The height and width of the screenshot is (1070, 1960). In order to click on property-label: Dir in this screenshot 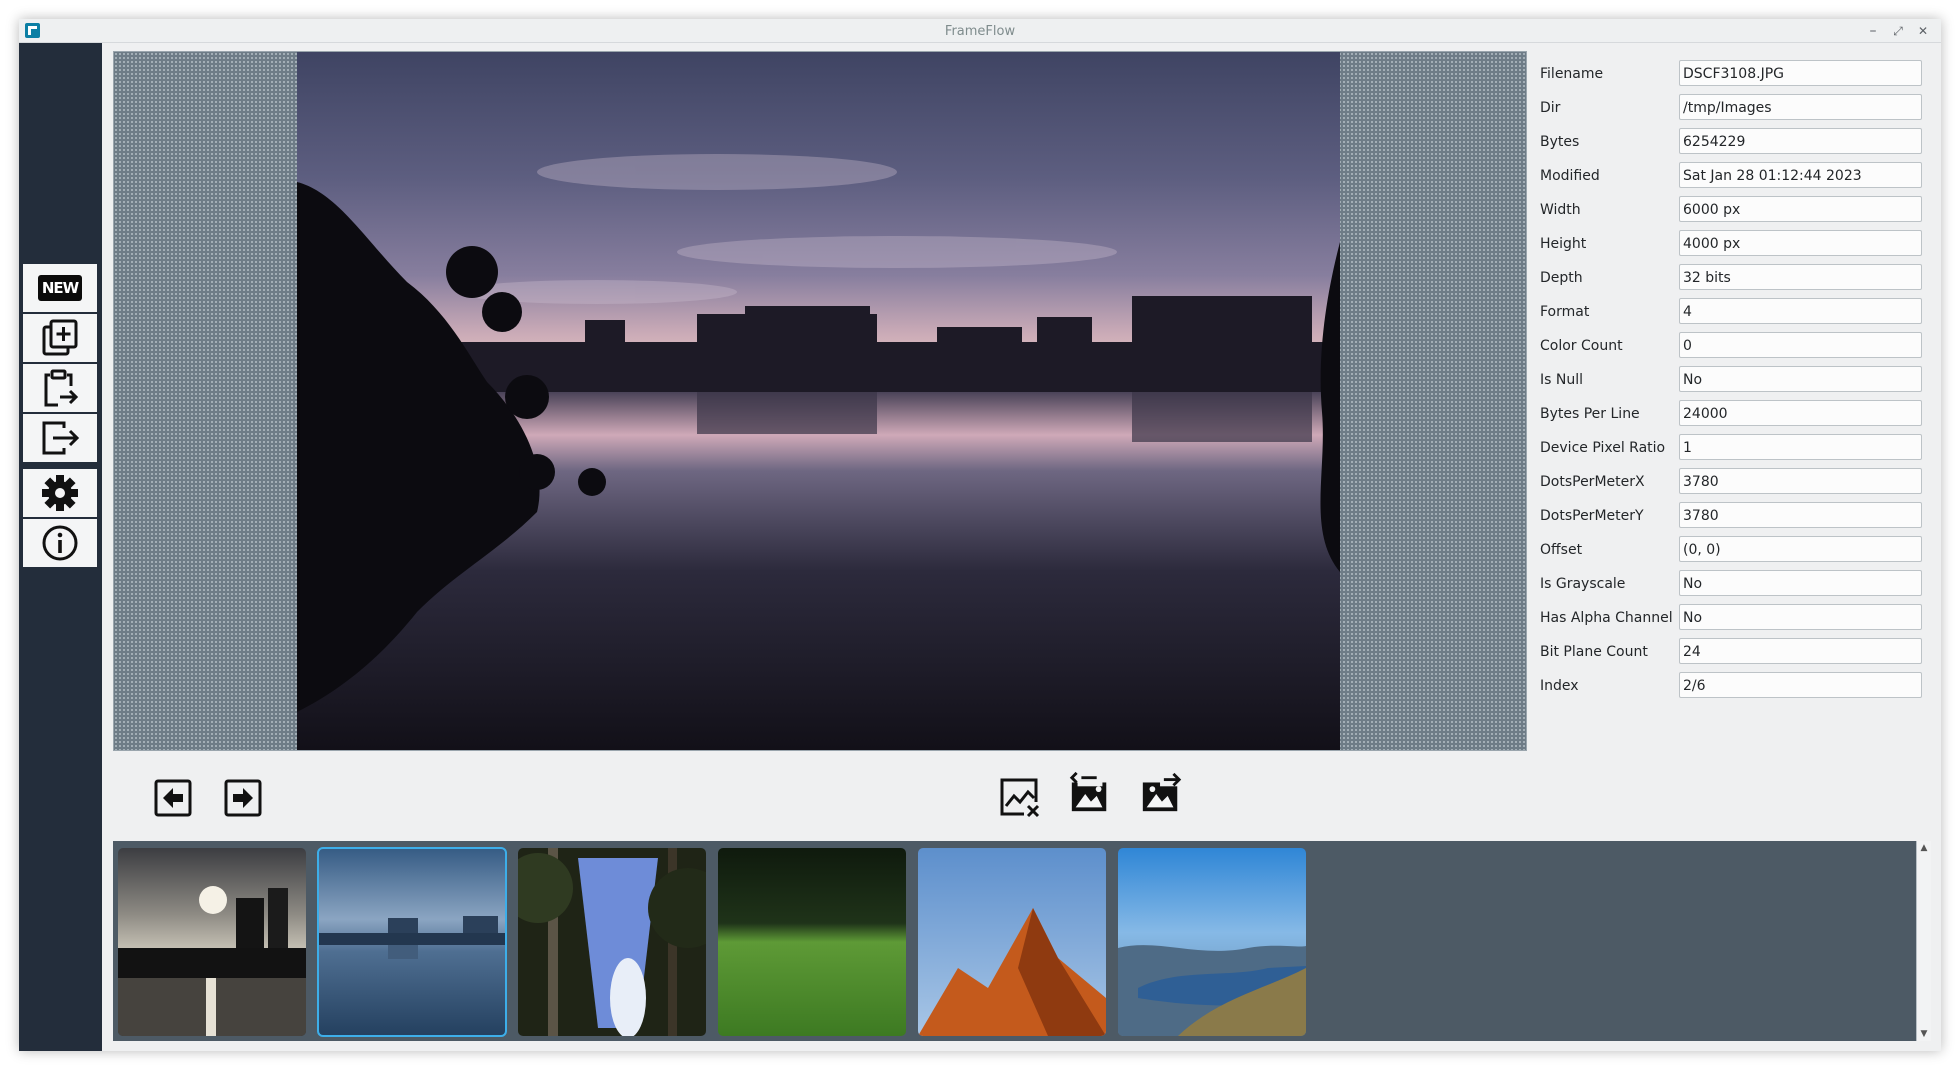, I will do `click(1550, 108)`.